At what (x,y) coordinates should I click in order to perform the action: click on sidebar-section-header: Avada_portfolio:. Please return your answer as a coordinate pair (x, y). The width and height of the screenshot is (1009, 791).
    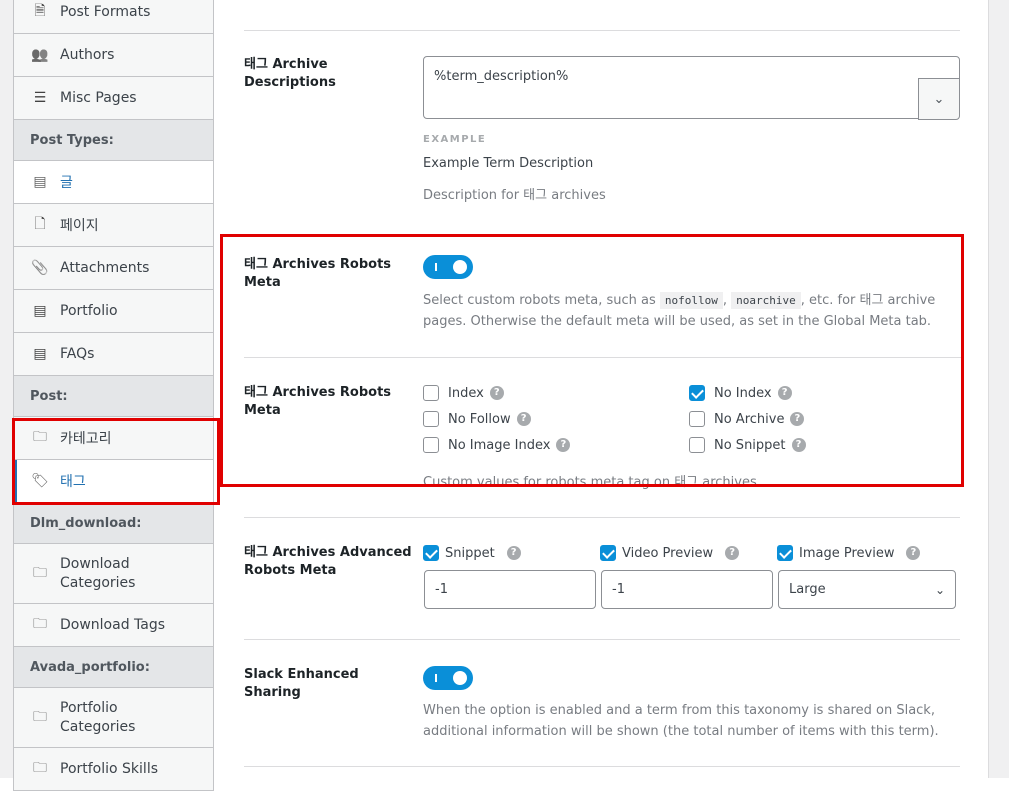
    Looking at the image, I should click on (113, 667).